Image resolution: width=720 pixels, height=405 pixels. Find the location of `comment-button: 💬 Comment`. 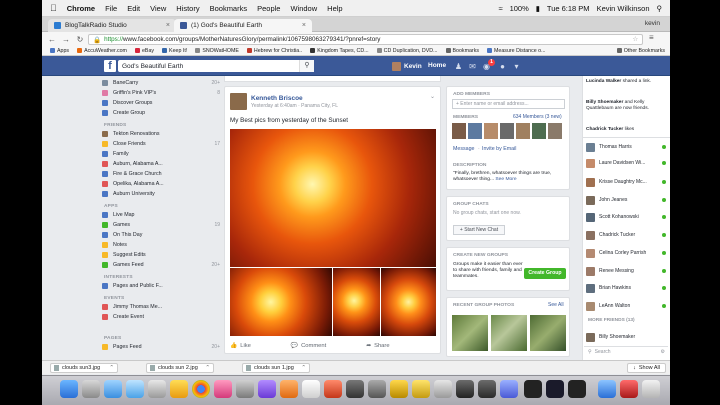

comment-button: 💬 Comment is located at coordinates (318, 346).